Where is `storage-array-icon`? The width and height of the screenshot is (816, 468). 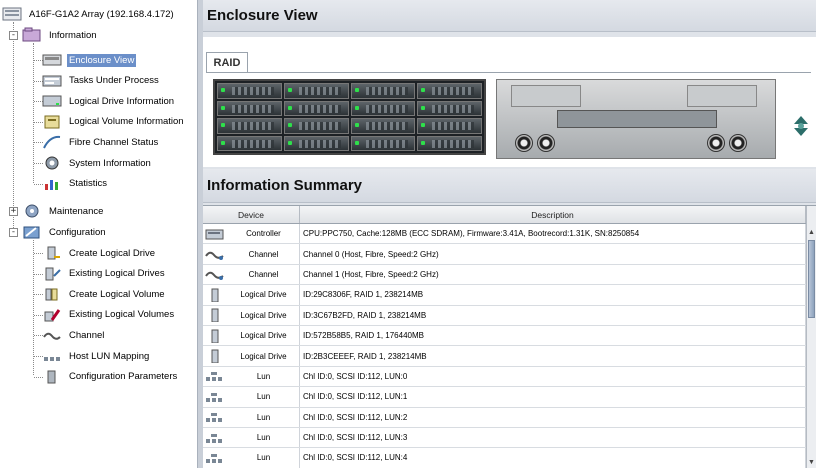 storage-array-icon is located at coordinates (12, 14).